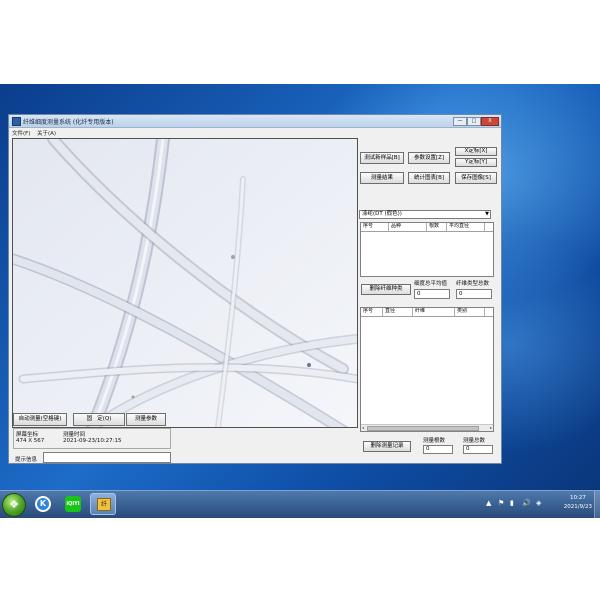  I want to click on col-header-variety: 品种, so click(408, 227).